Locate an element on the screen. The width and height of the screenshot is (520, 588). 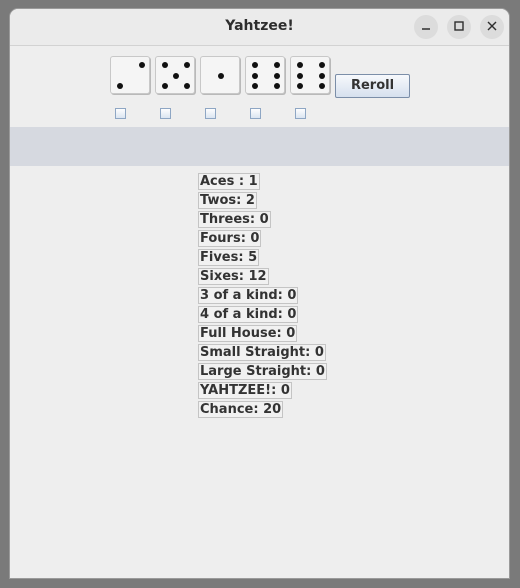
reroll-button: Reroll is located at coordinates (372, 86).